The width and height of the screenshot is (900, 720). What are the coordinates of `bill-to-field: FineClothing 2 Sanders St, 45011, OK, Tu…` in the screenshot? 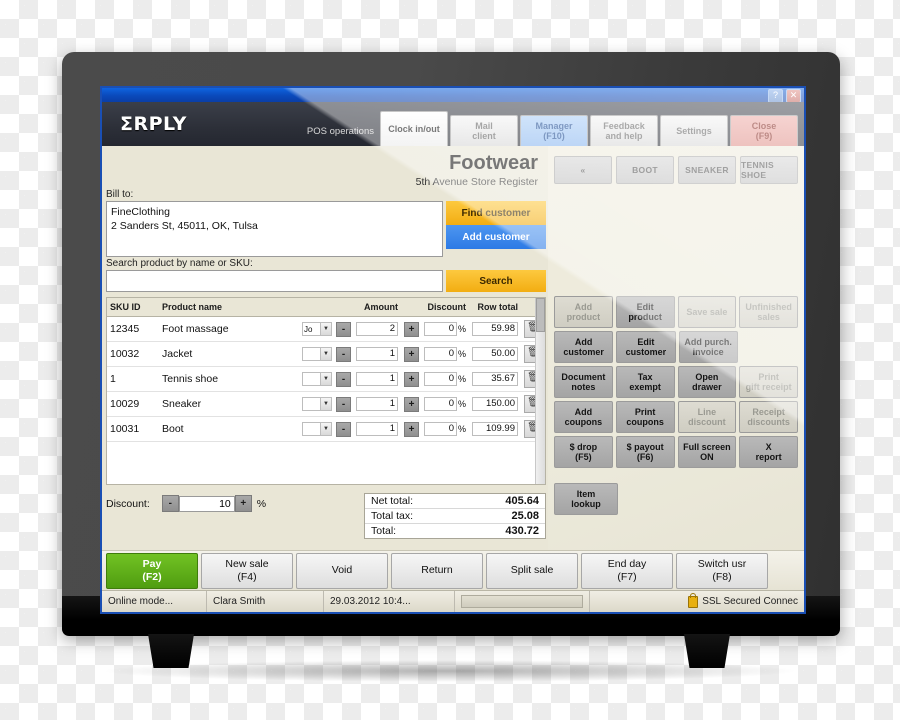 It's located at (274, 229).